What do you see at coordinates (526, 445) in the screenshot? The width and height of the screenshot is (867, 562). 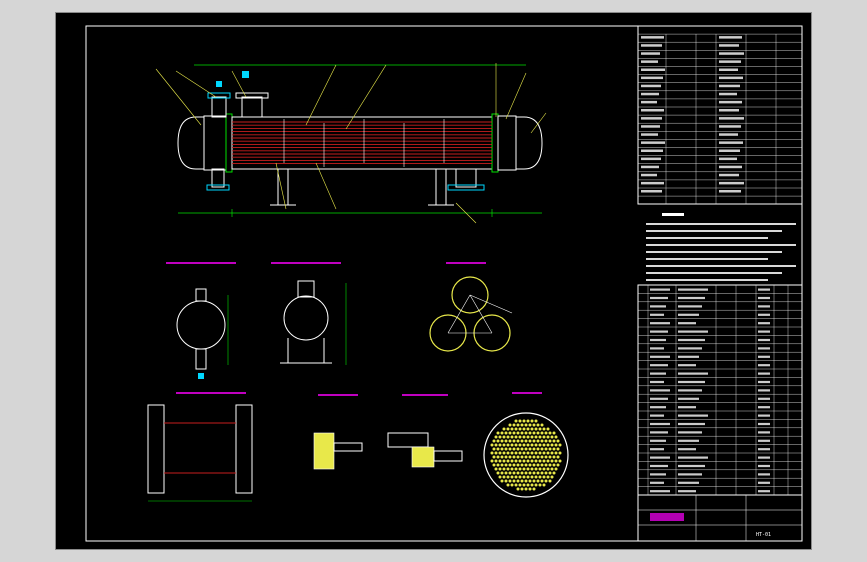 I see `tubesheet-detail` at bounding box center [526, 445].